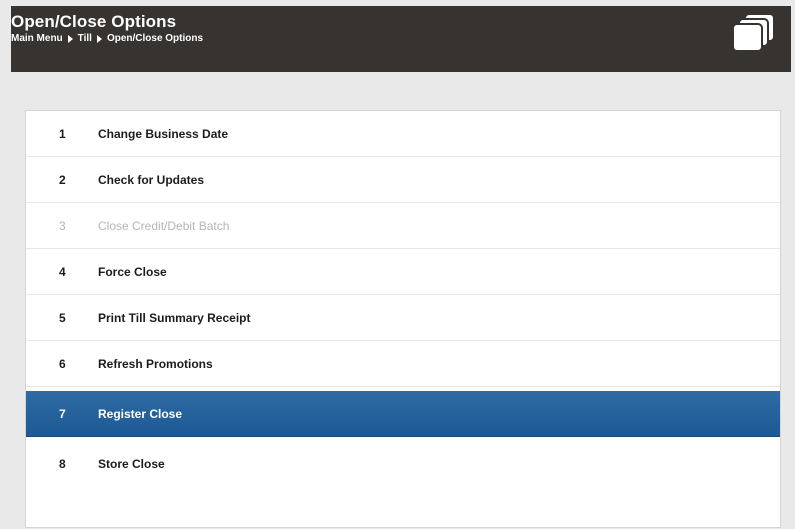 This screenshot has height=529, width=795. Describe the element at coordinates (62, 317) in the screenshot. I see `menu-item-number: 5` at that location.